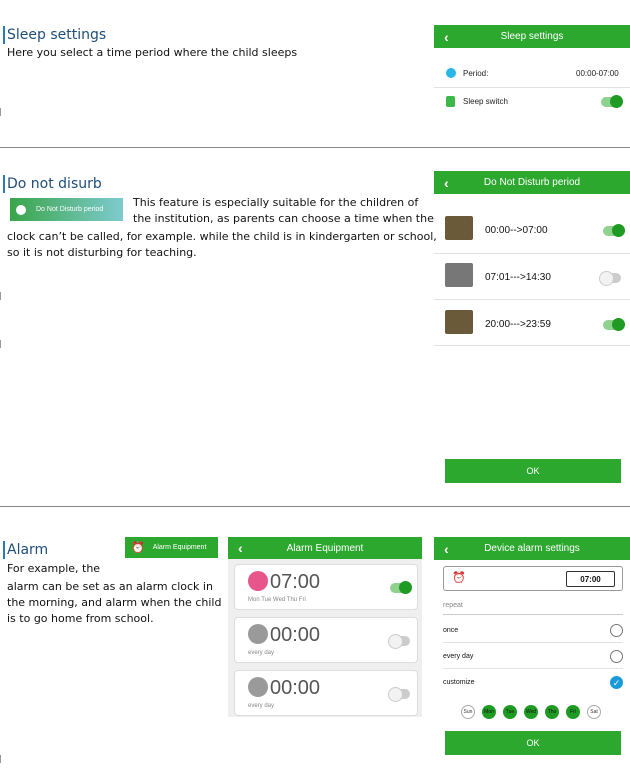  I want to click on sleep-switch-toggle, so click(612, 101).